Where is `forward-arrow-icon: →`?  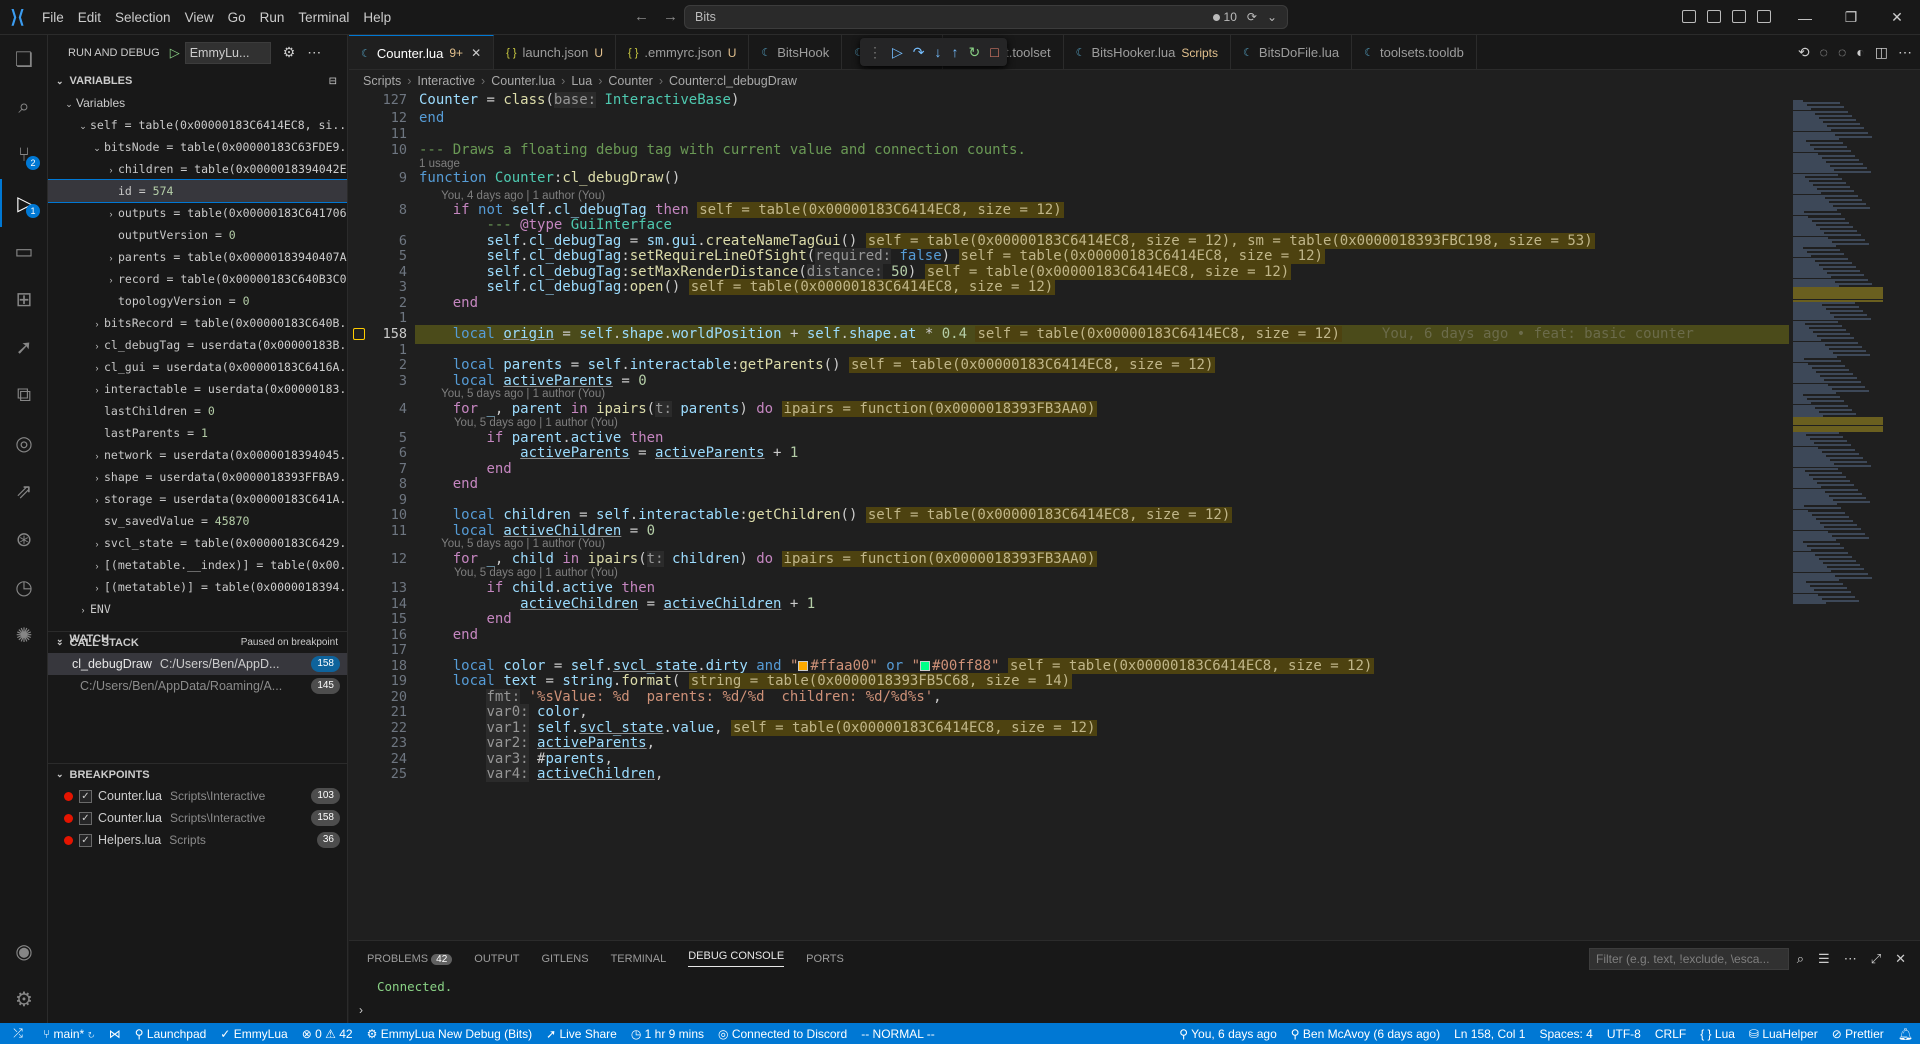
forward-arrow-icon: → is located at coordinates (670, 16).